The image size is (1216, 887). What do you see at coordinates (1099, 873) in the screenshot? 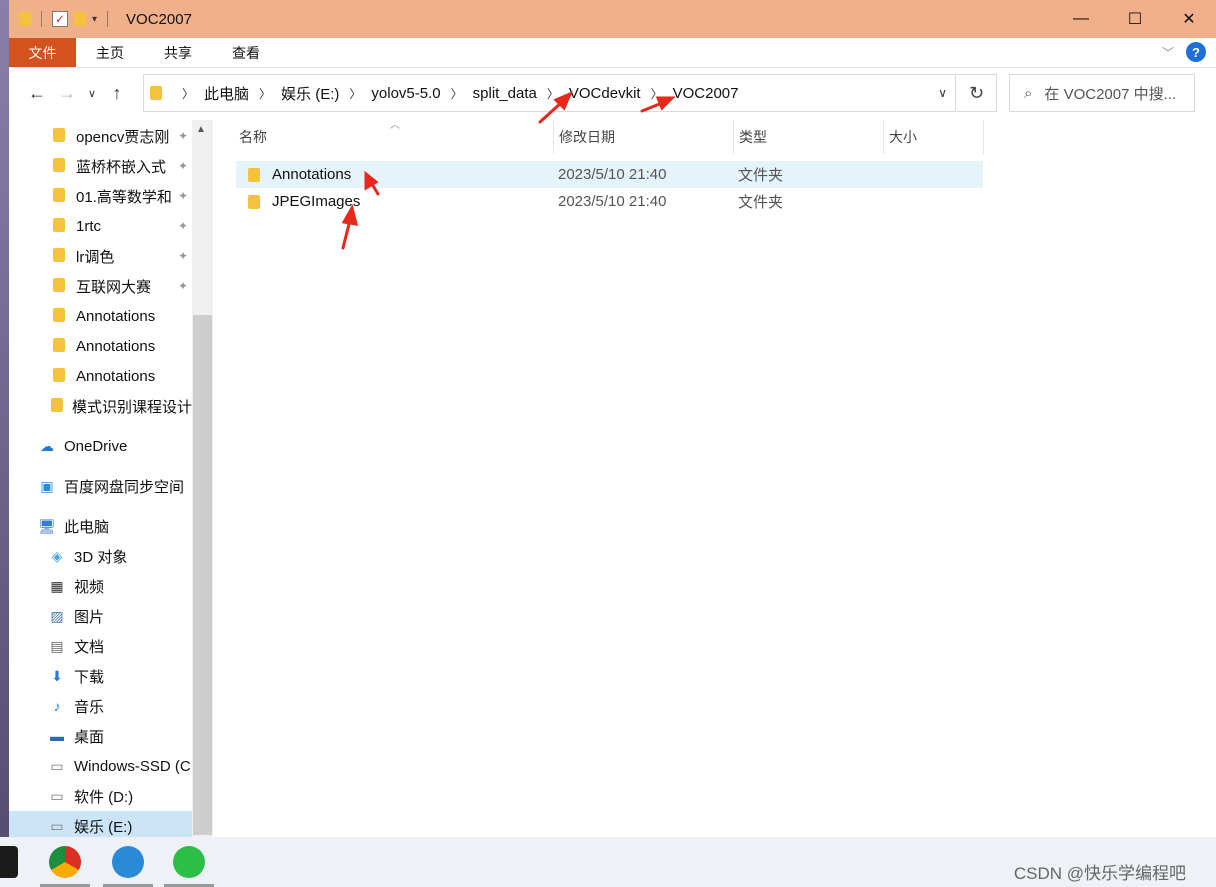
I see `watermark: CSDN @快乐学编程吧` at bounding box center [1099, 873].